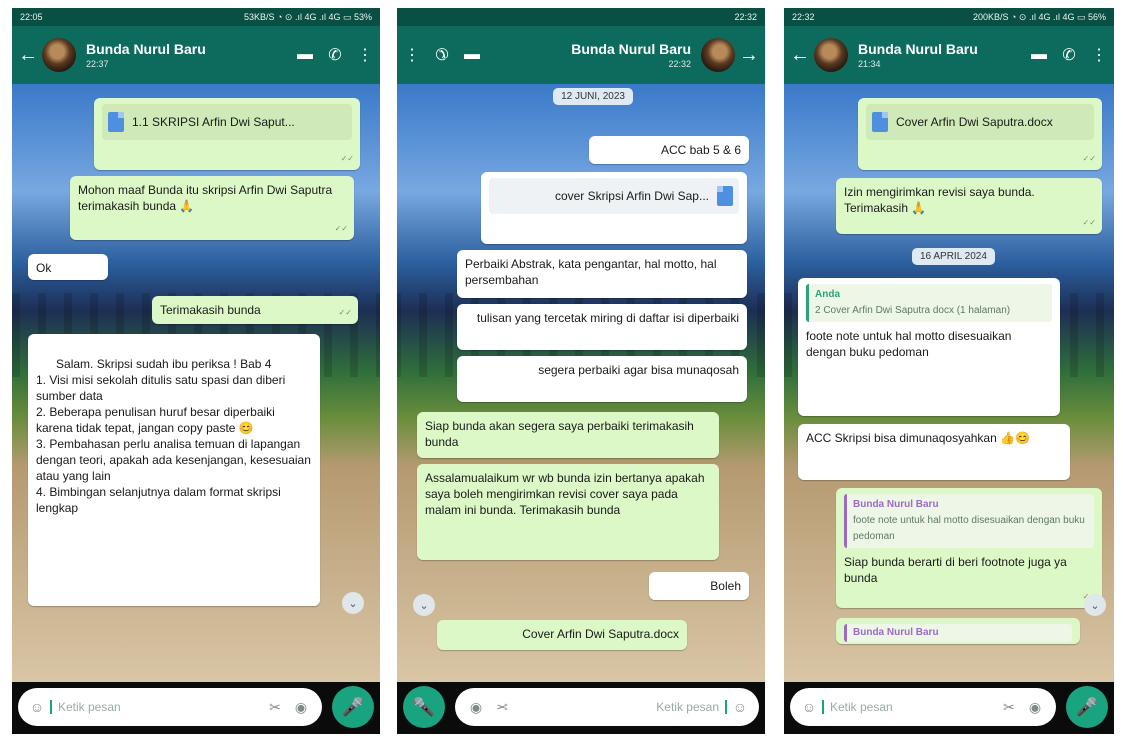 Image resolution: width=1123 pixels, height=742 pixels. I want to click on last-seen: 22:32, so click(679, 64).